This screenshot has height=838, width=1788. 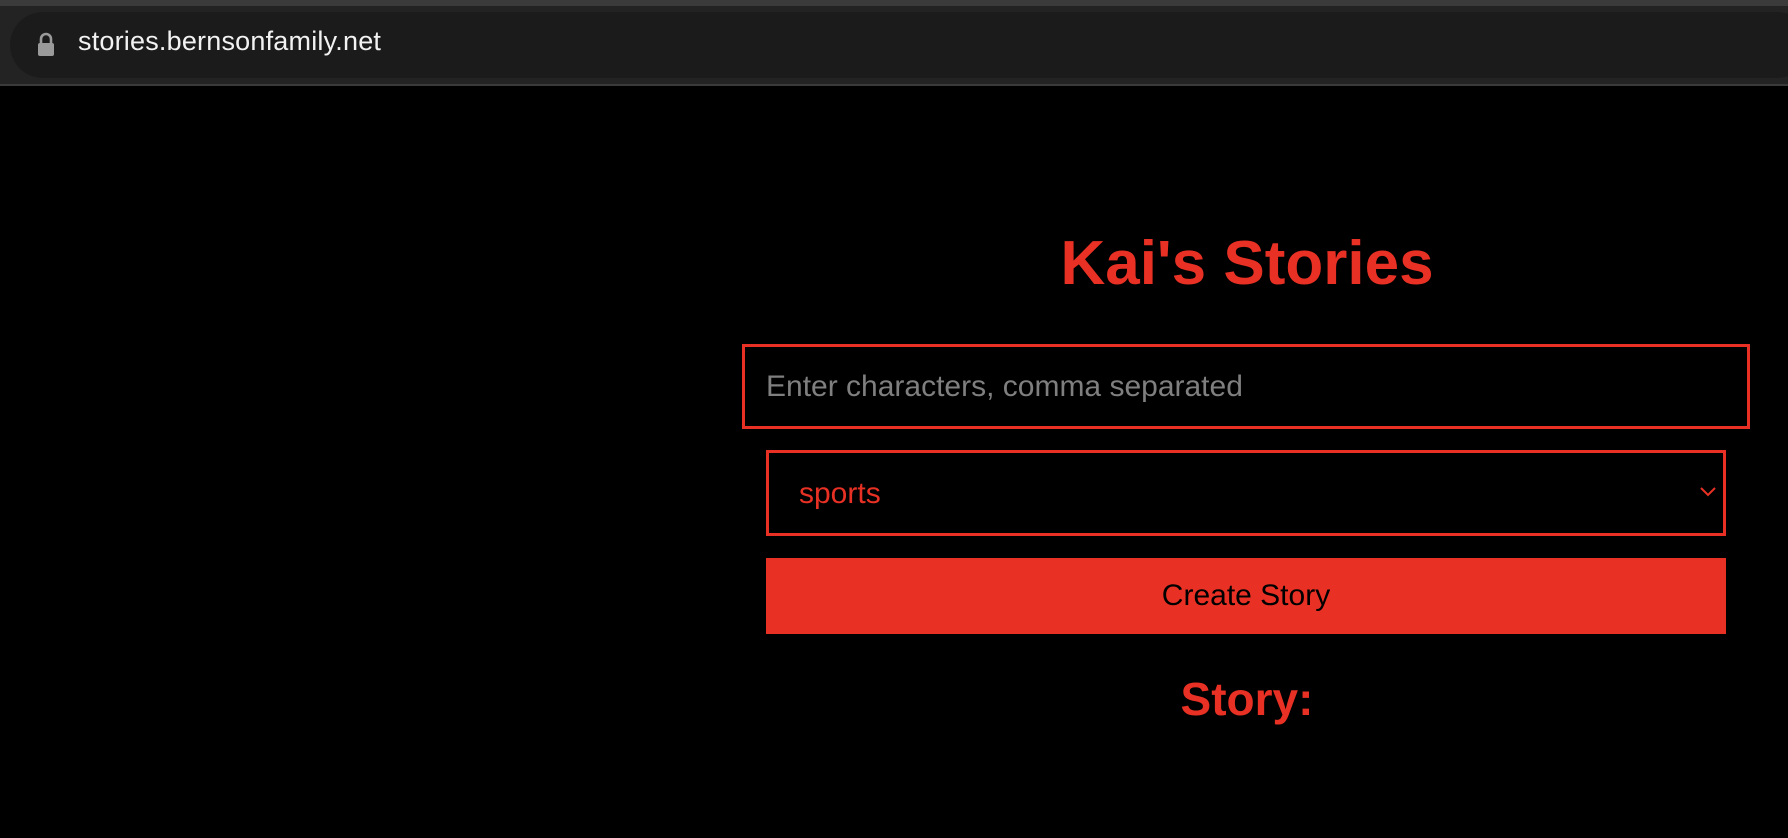 I want to click on characters-input, so click(x=1246, y=386).